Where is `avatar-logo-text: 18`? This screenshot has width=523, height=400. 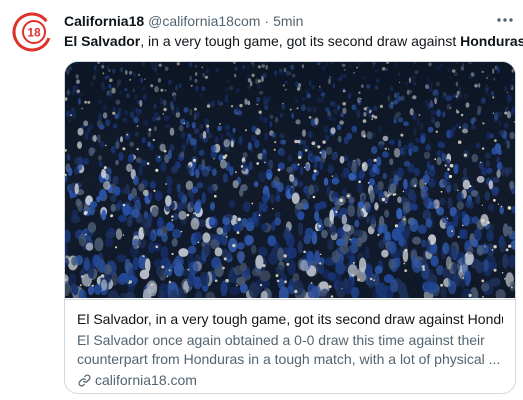 avatar-logo-text: 18 is located at coordinates (34, 33).